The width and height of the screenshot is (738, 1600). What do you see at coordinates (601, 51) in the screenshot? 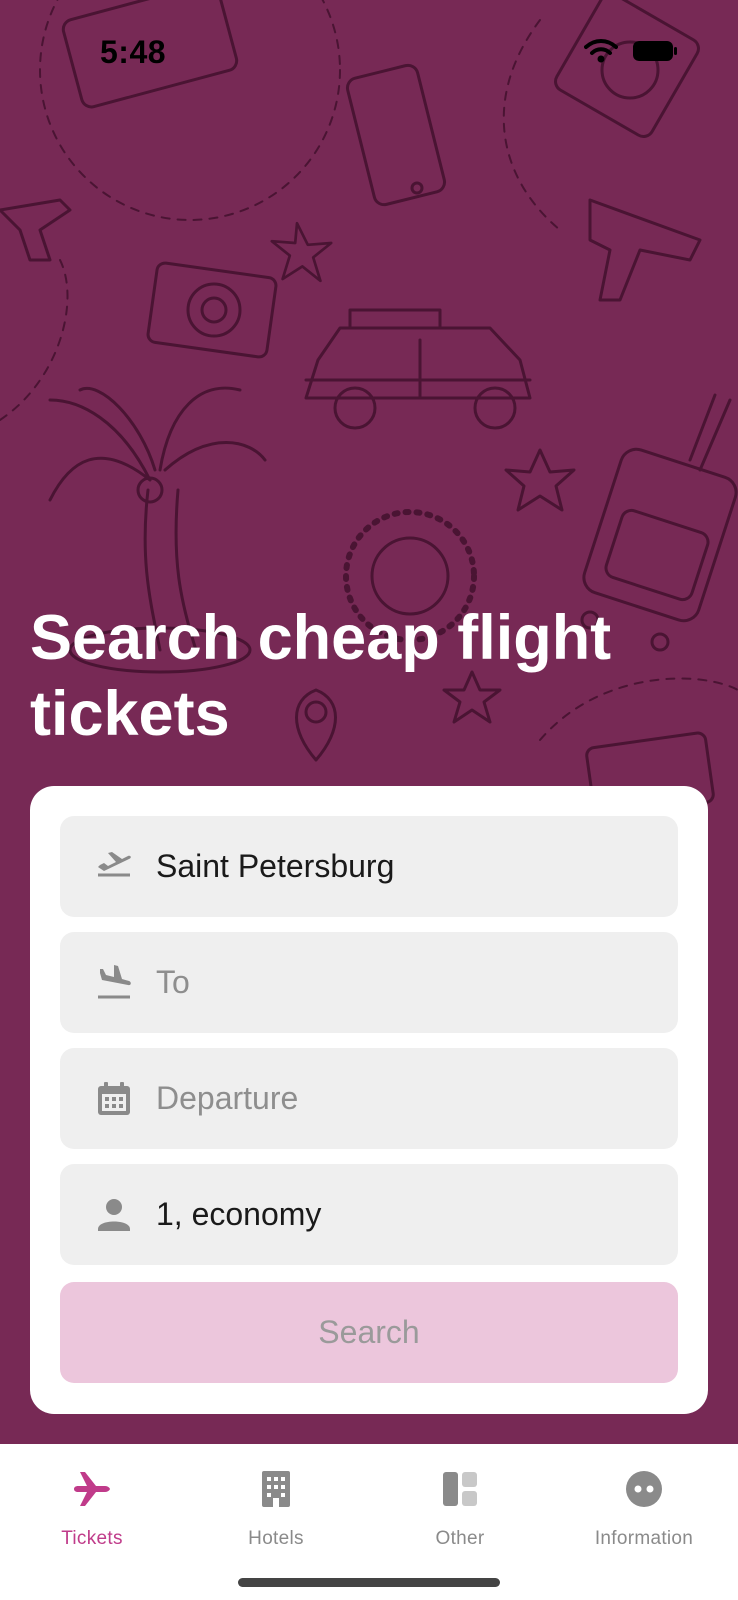
I see `wifi-icon` at bounding box center [601, 51].